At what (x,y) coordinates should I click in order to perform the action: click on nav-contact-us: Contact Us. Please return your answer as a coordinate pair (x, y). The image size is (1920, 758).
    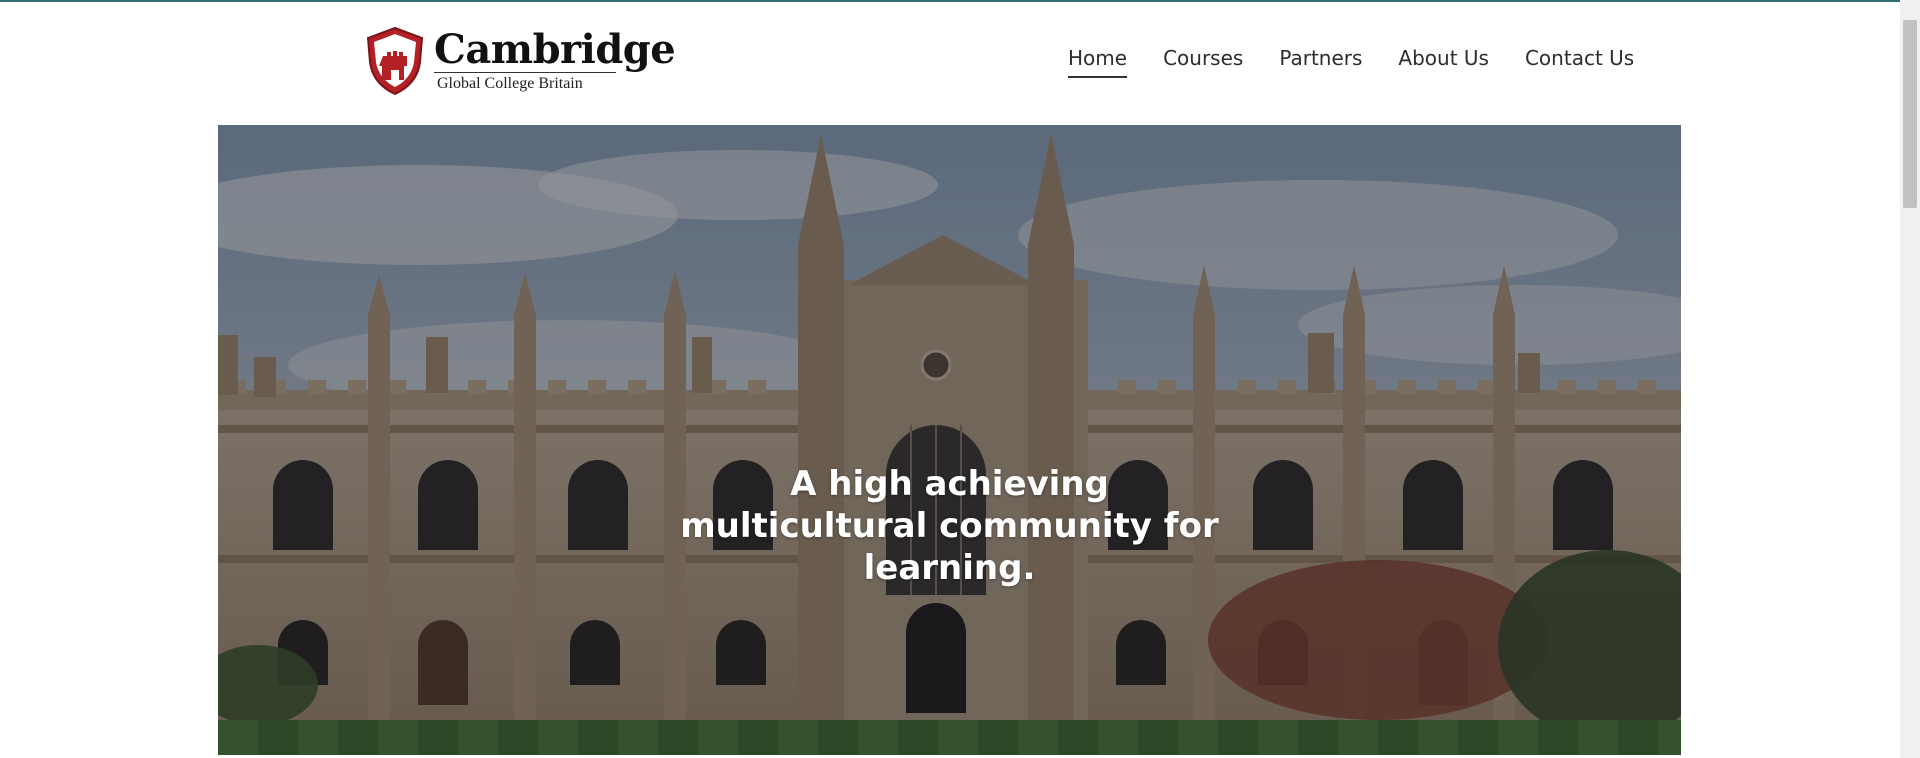
    Looking at the image, I should click on (1579, 62).